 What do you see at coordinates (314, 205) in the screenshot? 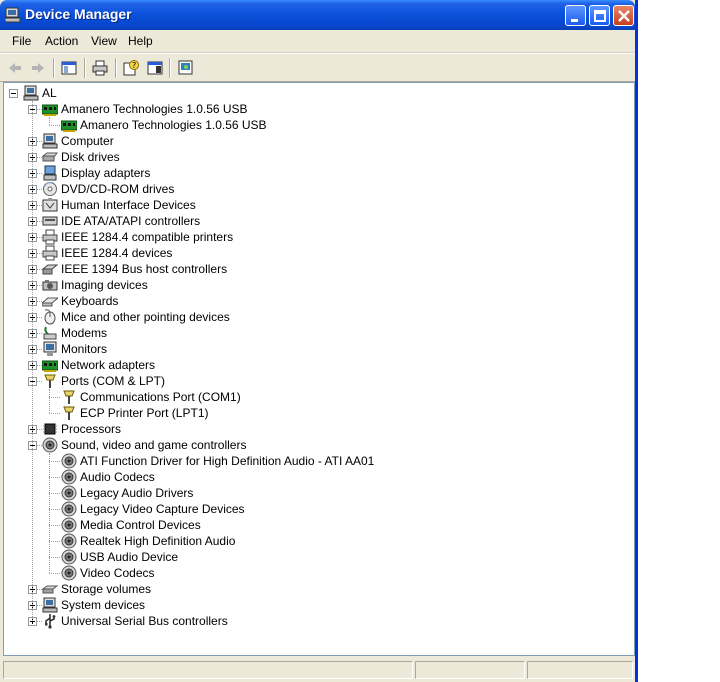
I see `tree-item: Human Interface Devices` at bounding box center [314, 205].